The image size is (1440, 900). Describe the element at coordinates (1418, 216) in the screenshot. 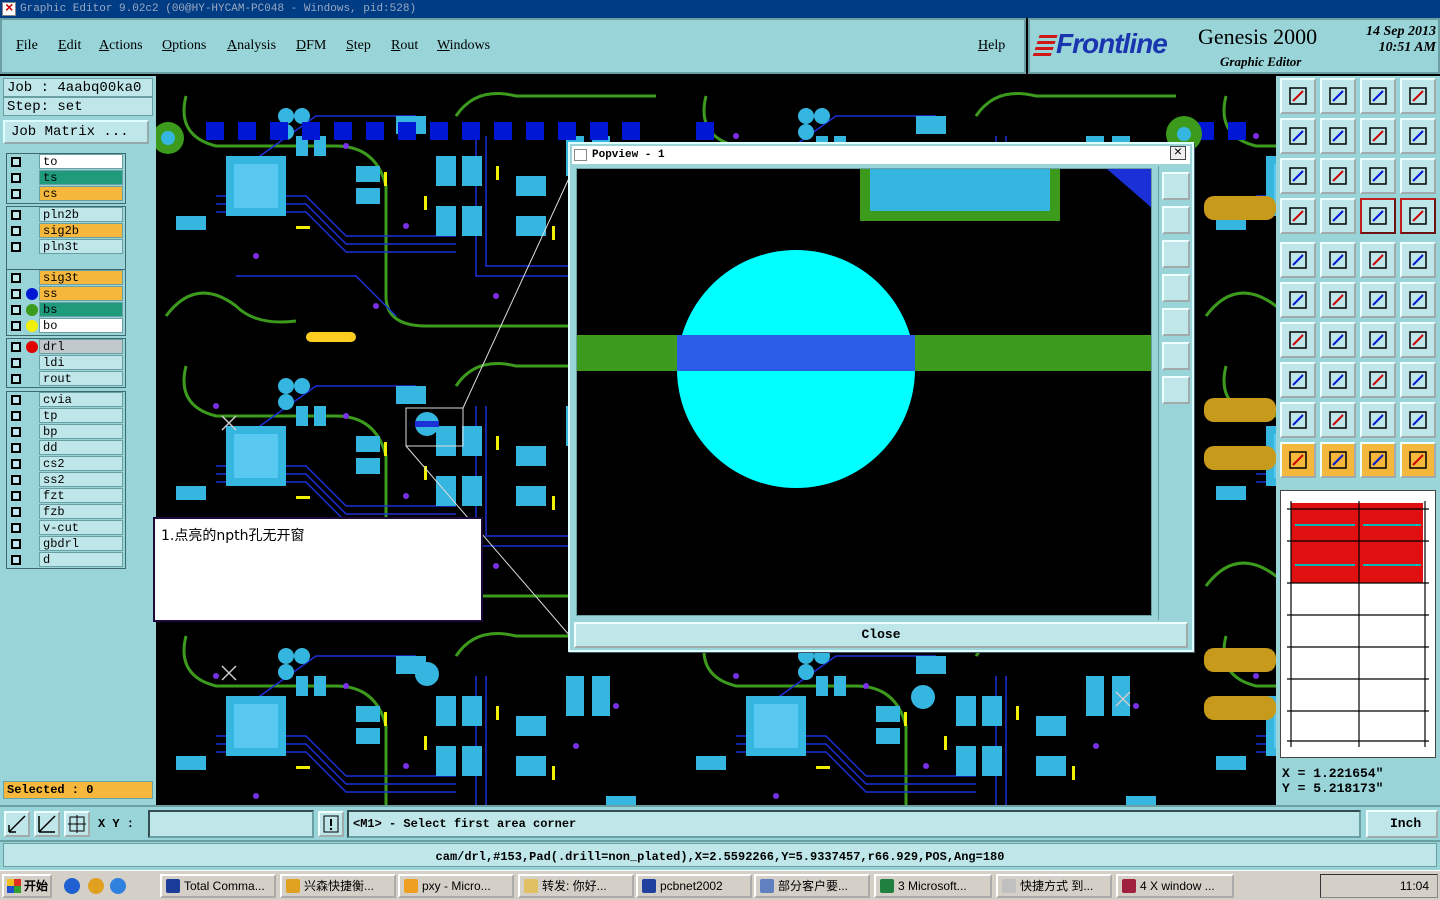

I see `snap-red2-icon` at that location.